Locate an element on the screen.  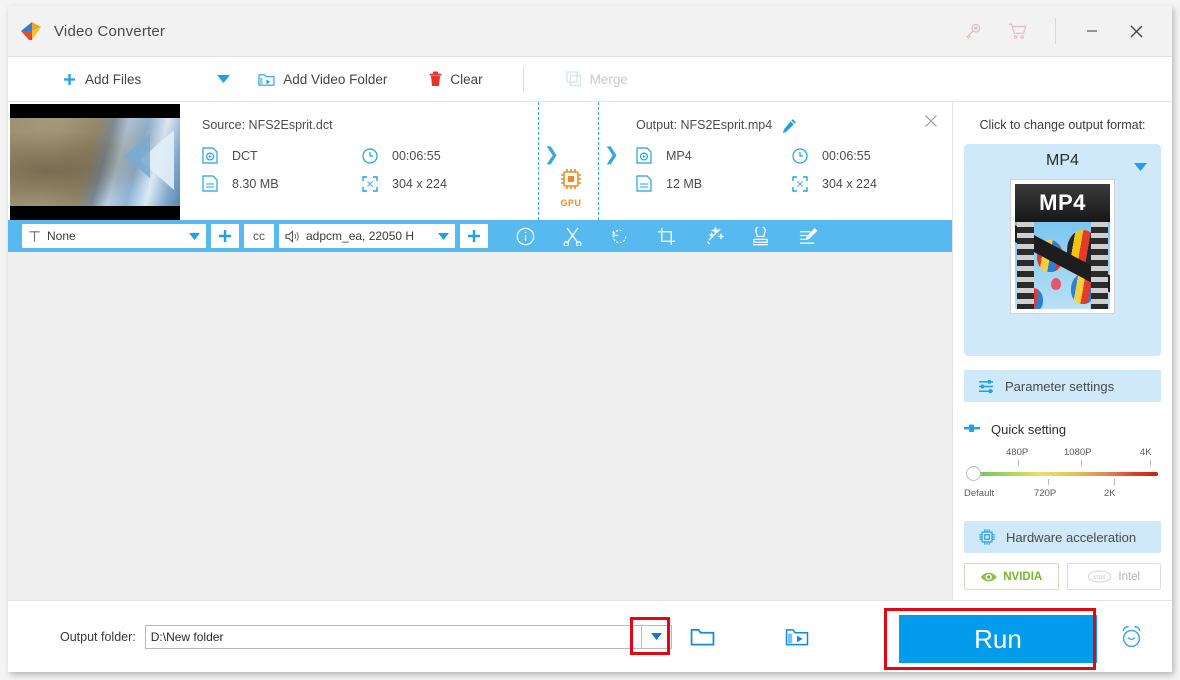
alarm-clock-button is located at coordinates (1131, 639).